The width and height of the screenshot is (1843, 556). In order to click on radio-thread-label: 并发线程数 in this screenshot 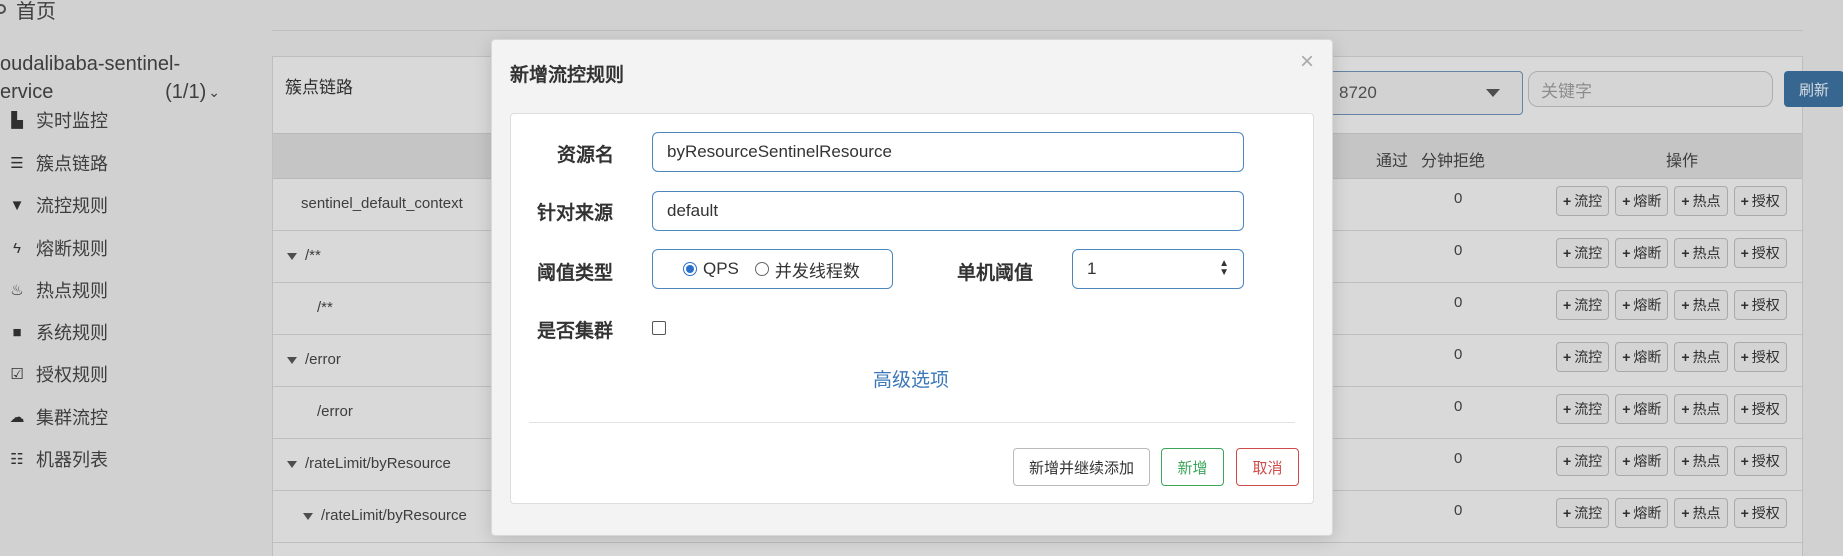, I will do `click(817, 269)`.